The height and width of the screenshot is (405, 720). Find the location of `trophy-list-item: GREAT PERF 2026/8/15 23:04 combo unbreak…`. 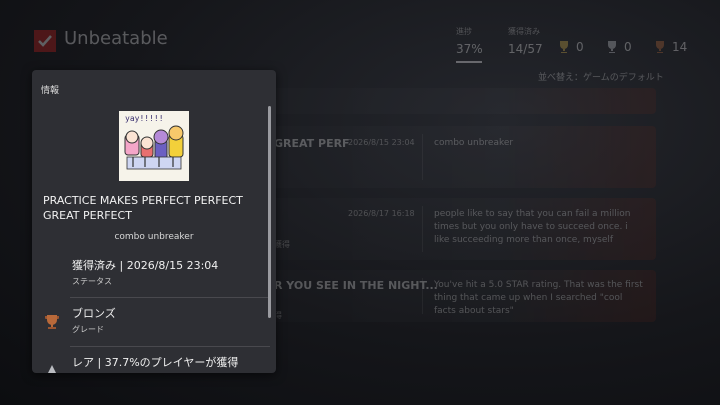

trophy-list-item: GREAT PERF 2026/8/15 23:04 combo unbreak… is located at coordinates (463, 157).